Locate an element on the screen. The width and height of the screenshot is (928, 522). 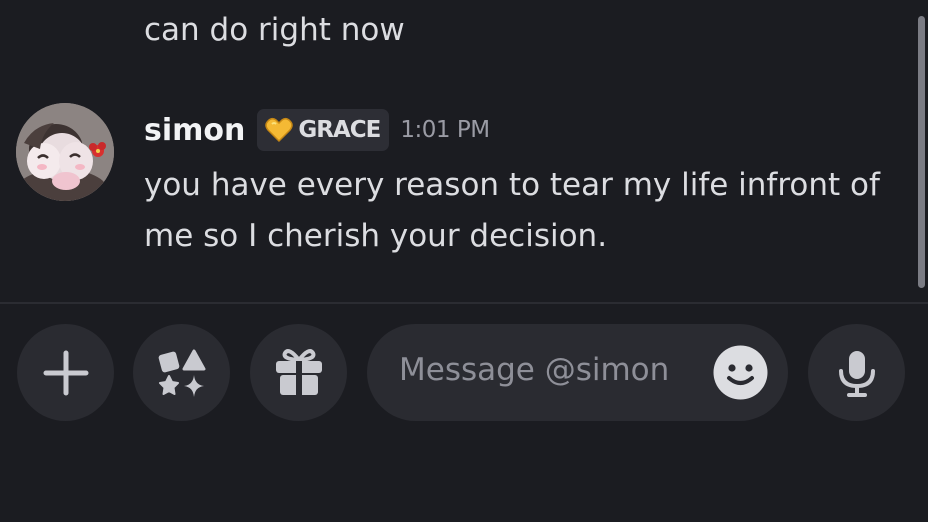
username: simon is located at coordinates (194, 130).